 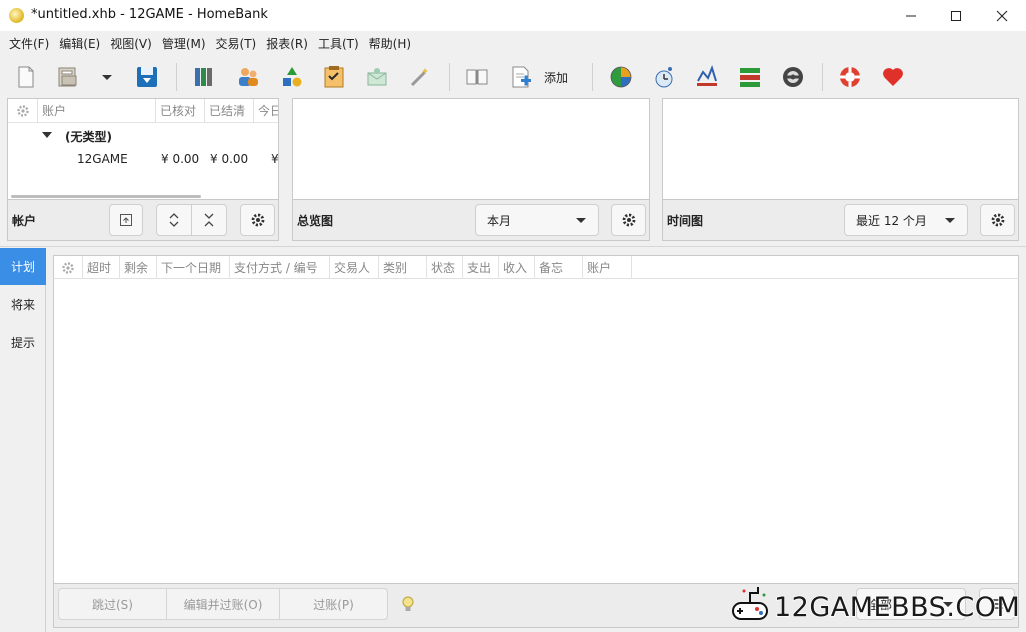 I want to click on maximize-icon, so click(x=956, y=15).